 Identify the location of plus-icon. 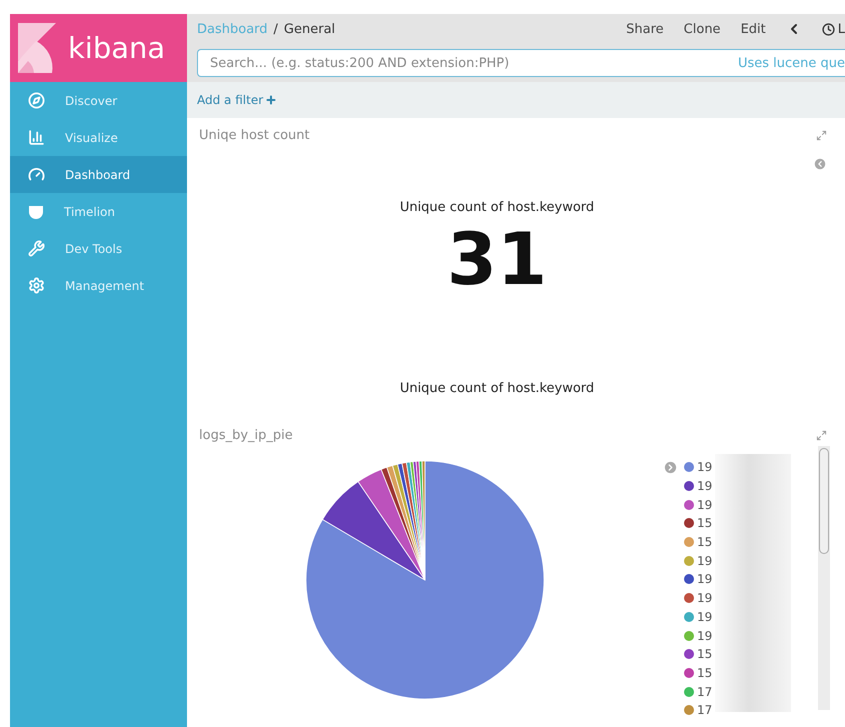
(271, 100).